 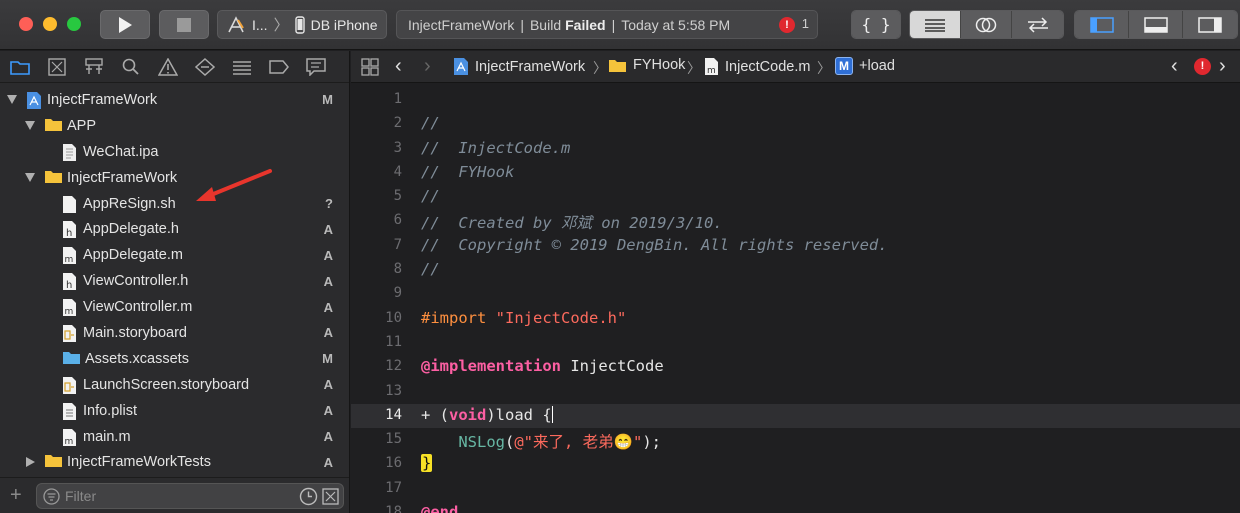 I want to click on code-line: 12 @implementation InjectCode, so click(x=524, y=366).